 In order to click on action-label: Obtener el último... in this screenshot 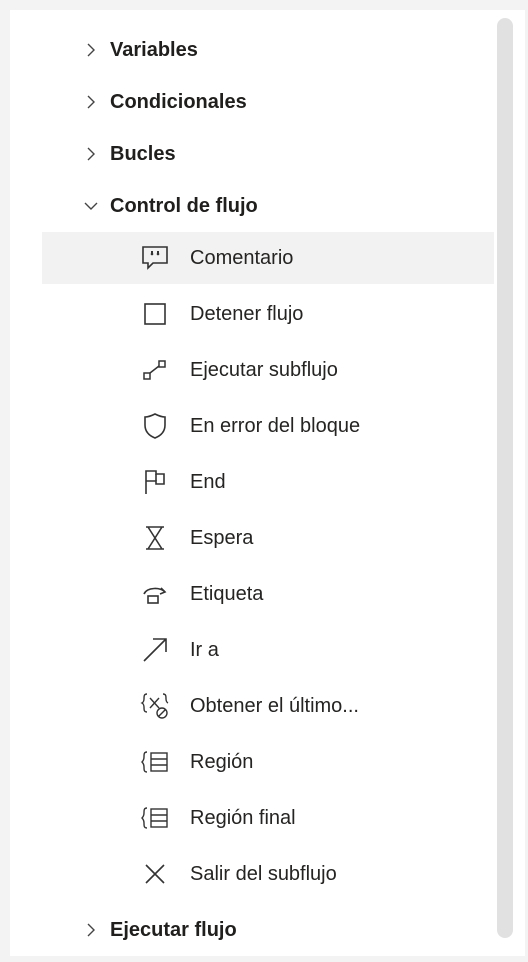, I will do `click(274, 705)`.